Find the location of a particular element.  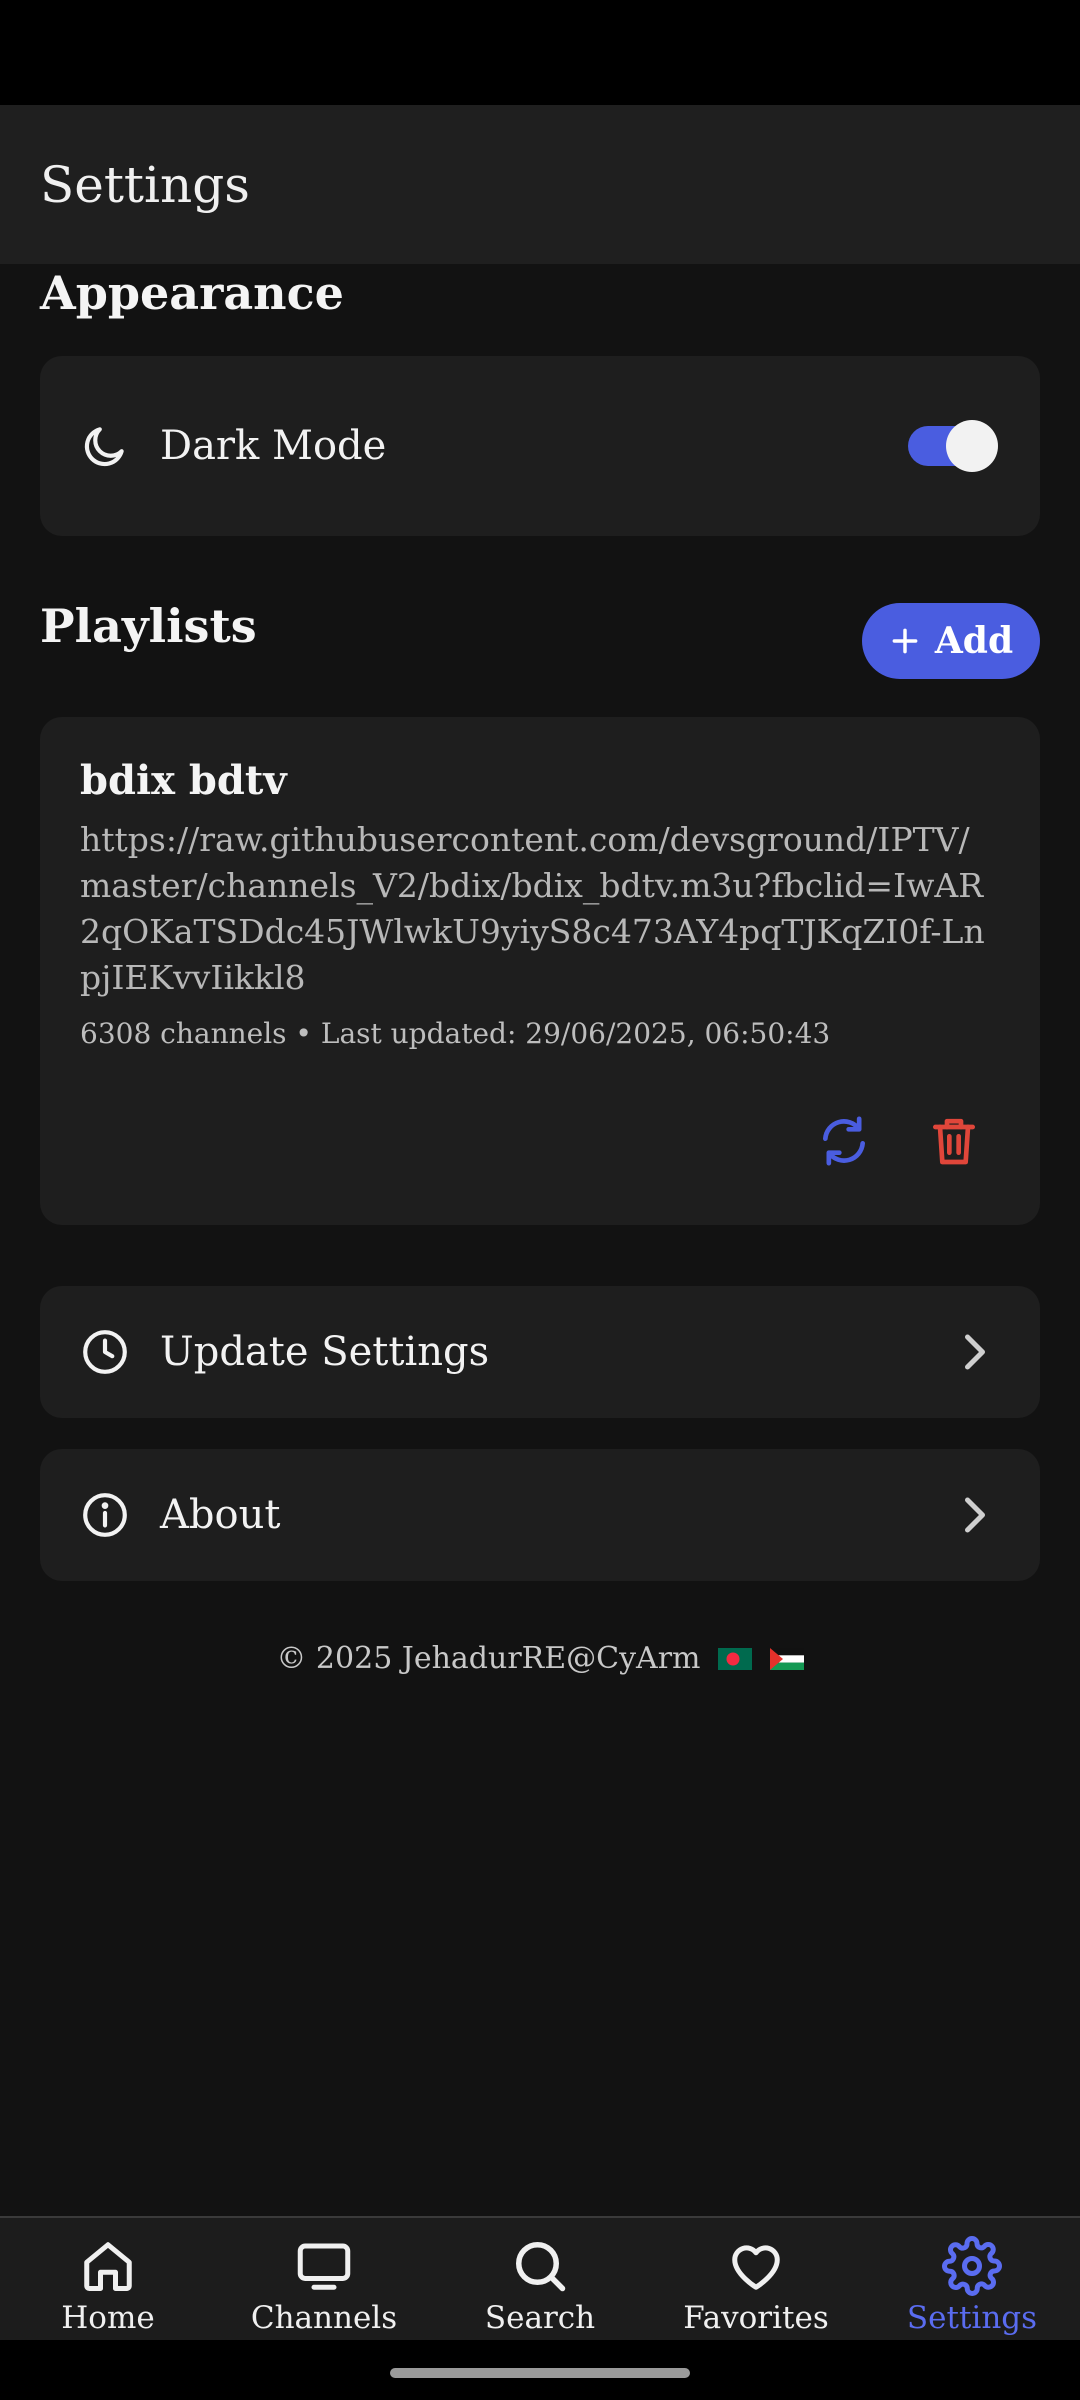

nav-channels: Channels is located at coordinates (324, 2280).